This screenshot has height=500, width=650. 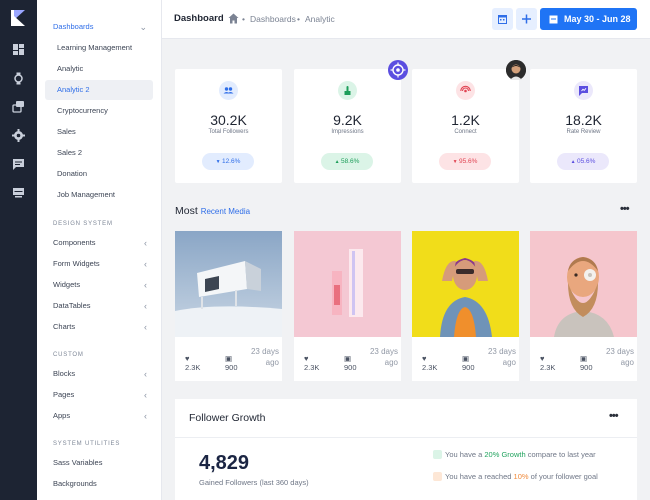 I want to click on stat-change-badge: ▼ 12.6%, so click(x=228, y=161).